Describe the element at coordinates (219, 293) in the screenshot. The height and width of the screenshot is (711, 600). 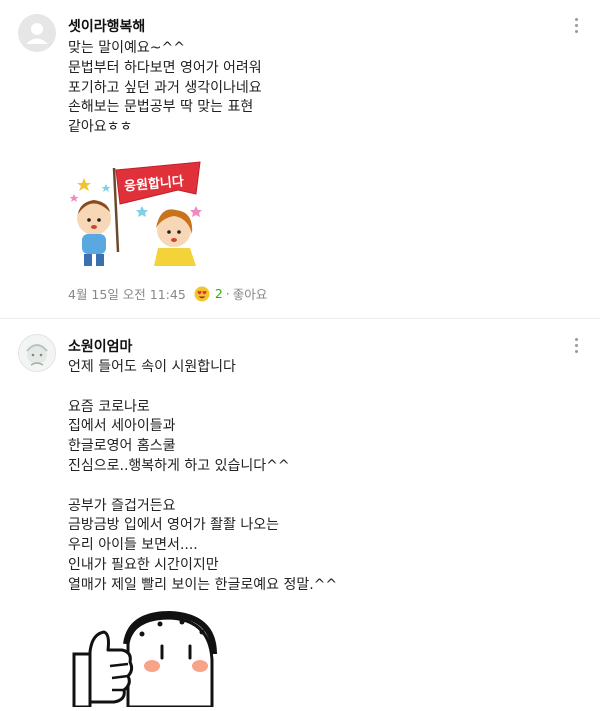
I see `reaction-count: 2` at that location.